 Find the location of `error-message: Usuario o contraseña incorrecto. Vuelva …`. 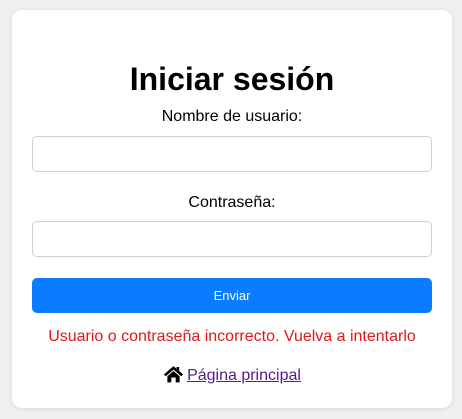

error-message: Usuario o contraseña incorrecto. Vuelva … is located at coordinates (232, 336).